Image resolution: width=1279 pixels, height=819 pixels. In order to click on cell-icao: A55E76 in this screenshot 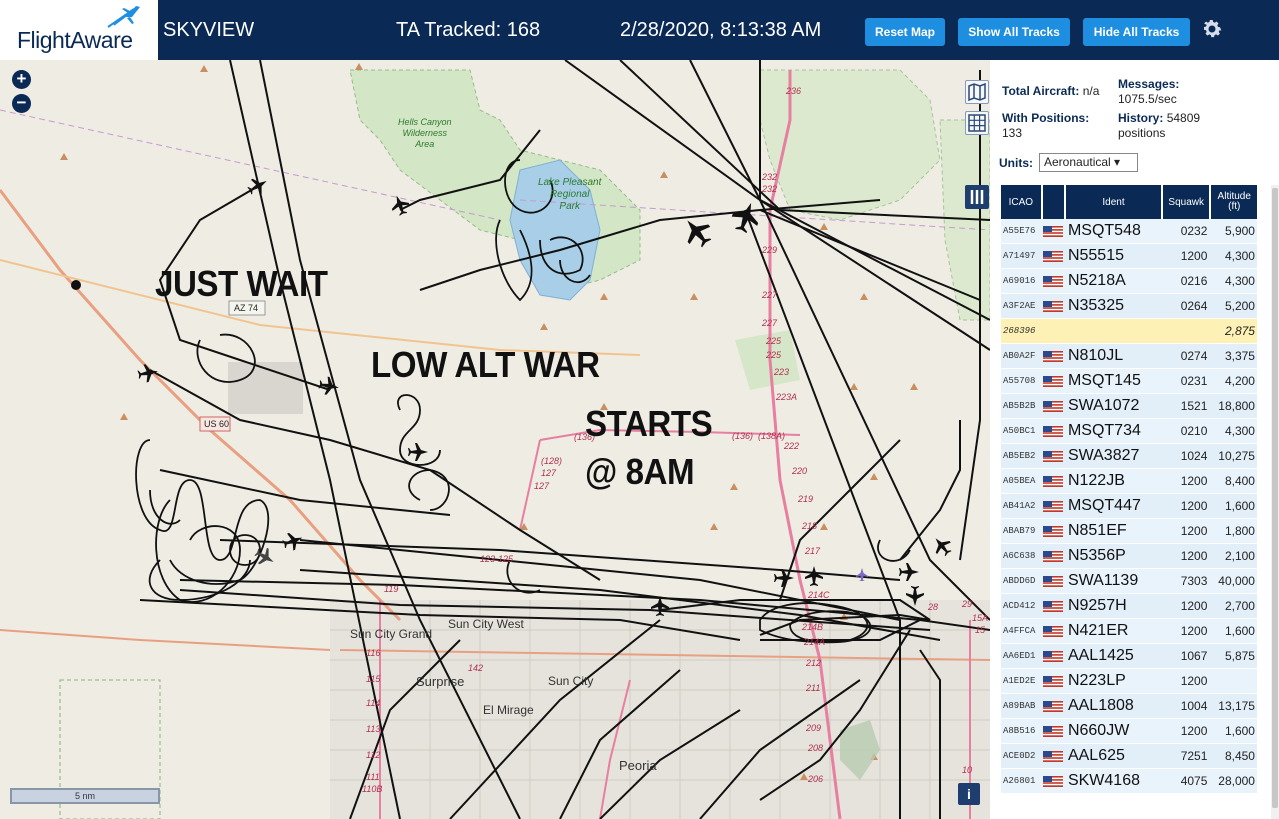, I will do `click(1019, 231)`.